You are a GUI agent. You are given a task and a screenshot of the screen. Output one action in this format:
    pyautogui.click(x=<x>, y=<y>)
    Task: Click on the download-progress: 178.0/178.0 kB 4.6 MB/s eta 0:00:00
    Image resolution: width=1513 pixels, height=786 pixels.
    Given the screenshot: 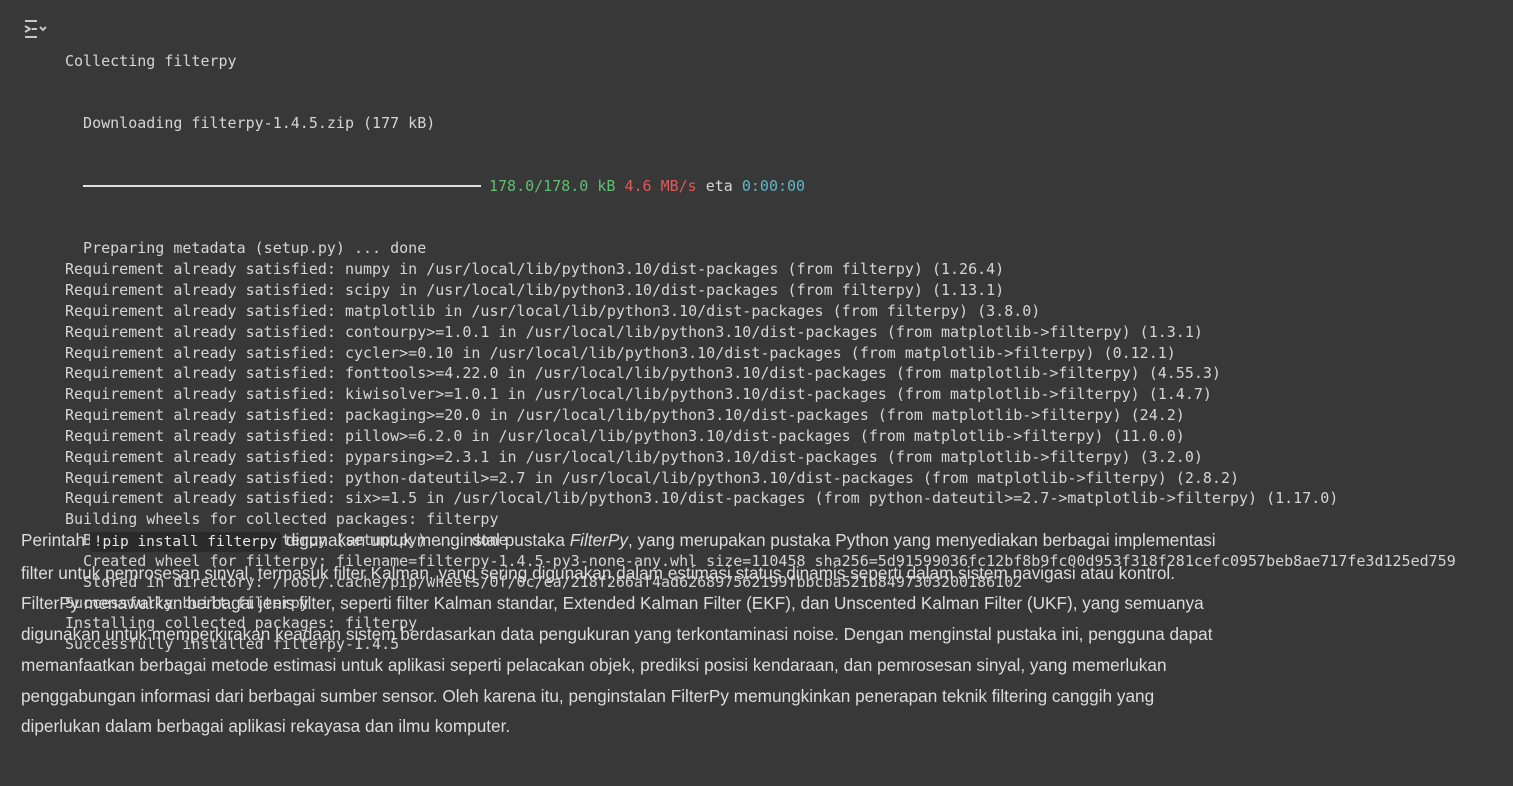 What is the action you would take?
    pyautogui.click(x=760, y=186)
    